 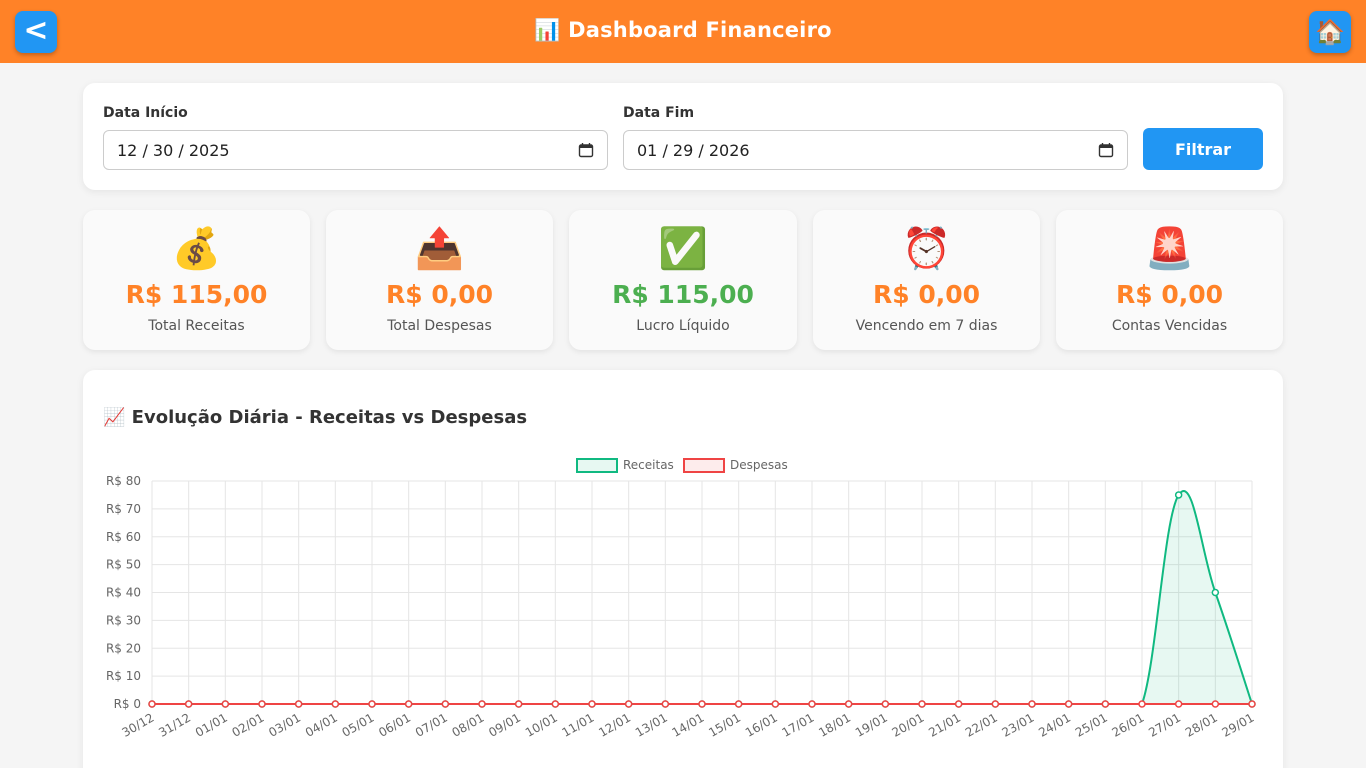 I want to click on x-tick-label: 26/01, so click(x=1128, y=724).